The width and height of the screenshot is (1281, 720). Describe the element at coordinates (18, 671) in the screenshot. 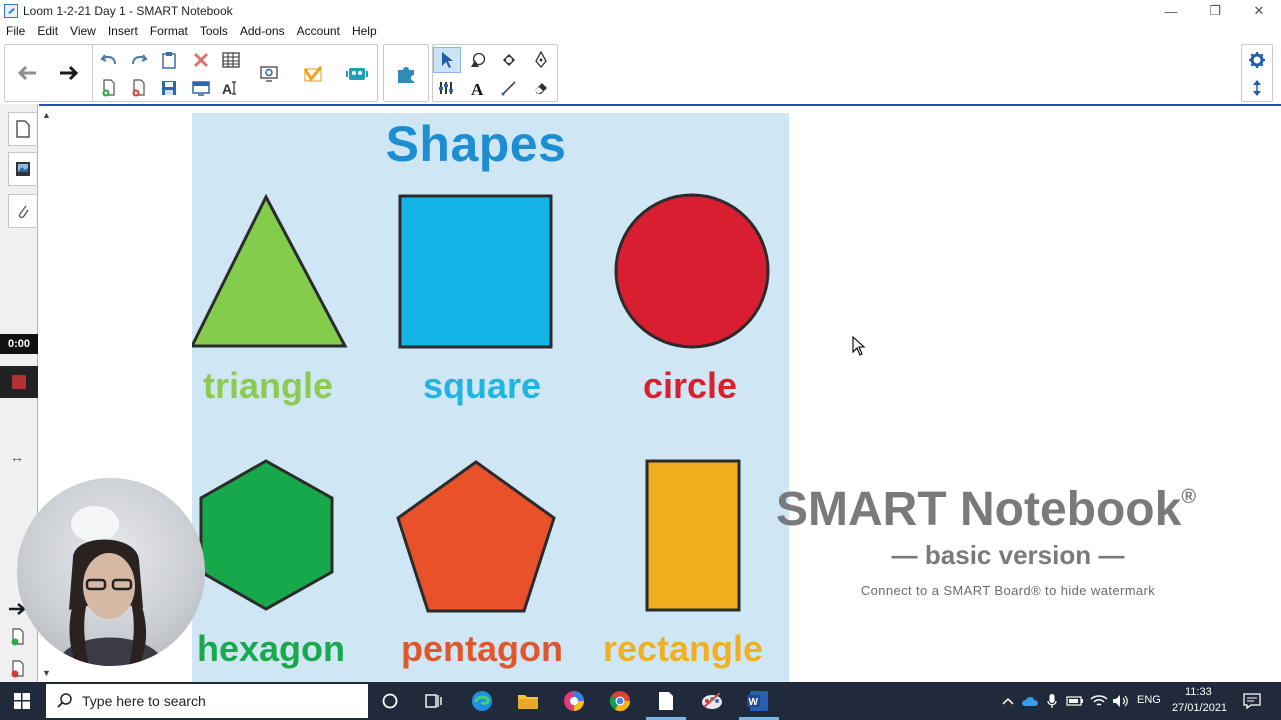

I see `delete-page-side-icon` at that location.